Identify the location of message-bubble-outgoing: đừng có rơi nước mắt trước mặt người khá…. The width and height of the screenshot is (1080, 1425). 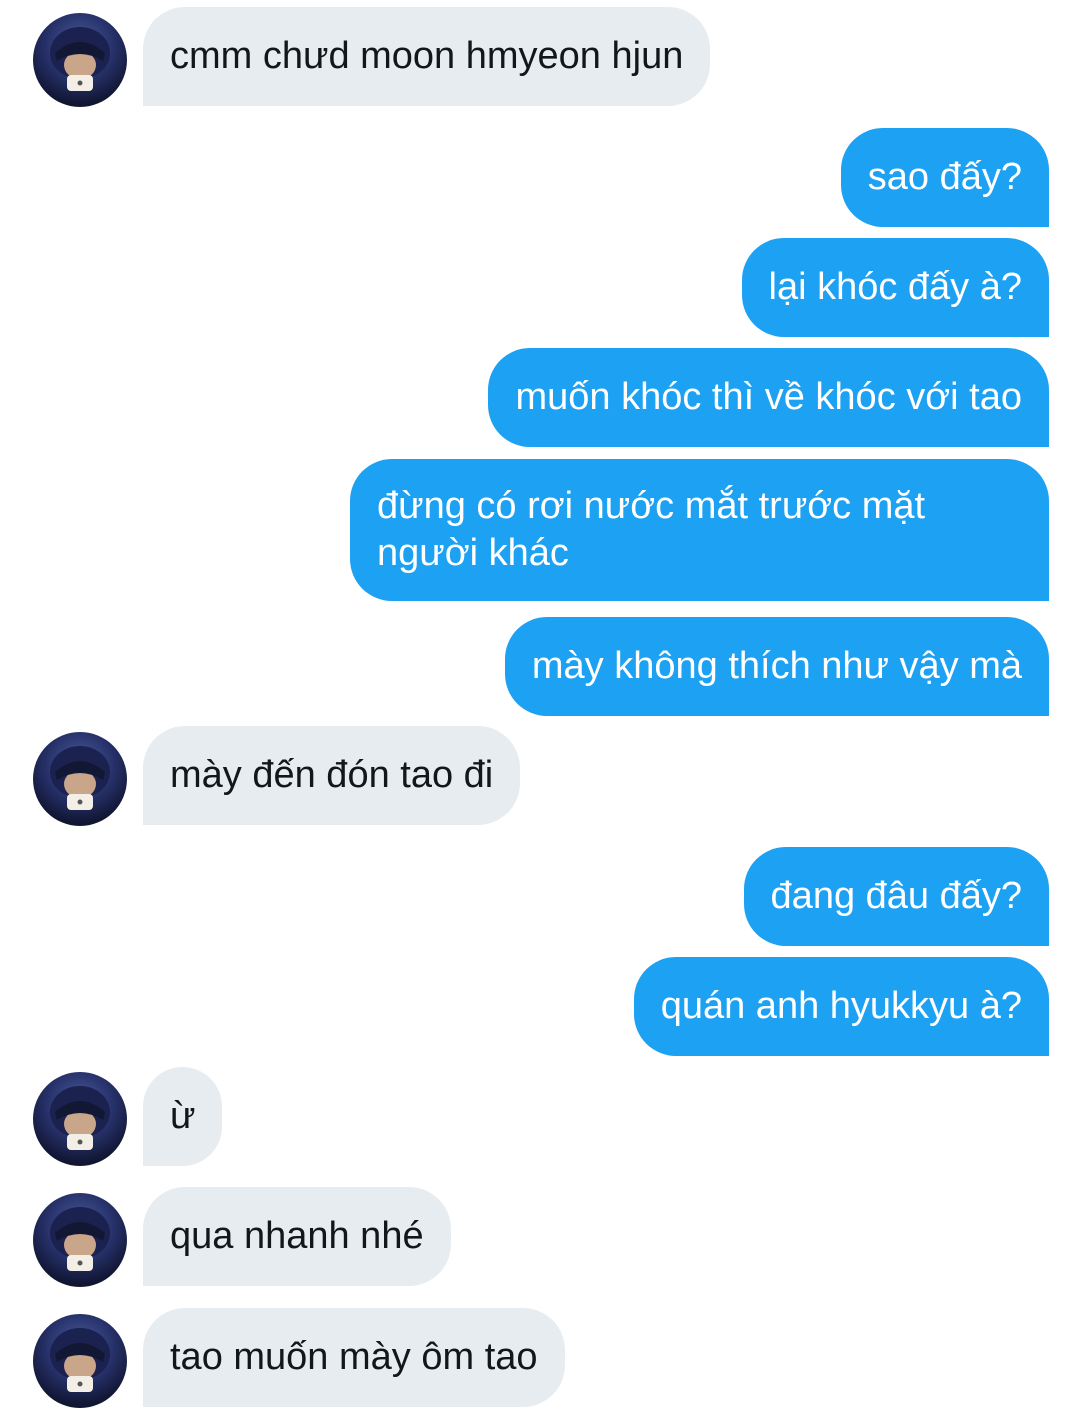
(699, 530).